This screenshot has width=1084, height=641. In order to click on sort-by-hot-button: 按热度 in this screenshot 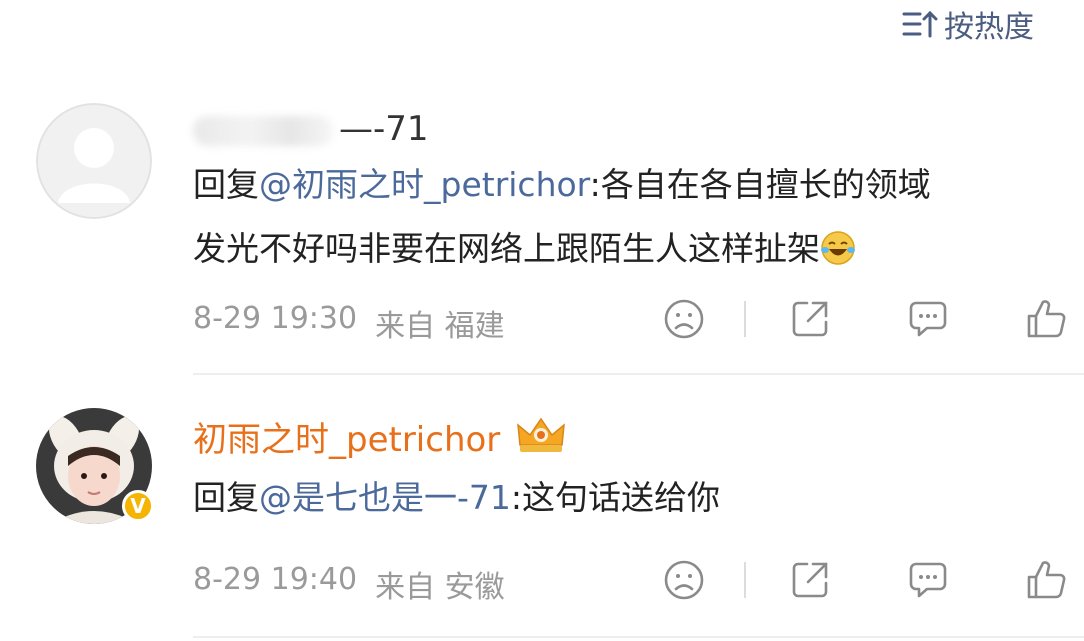, I will do `click(968, 24)`.